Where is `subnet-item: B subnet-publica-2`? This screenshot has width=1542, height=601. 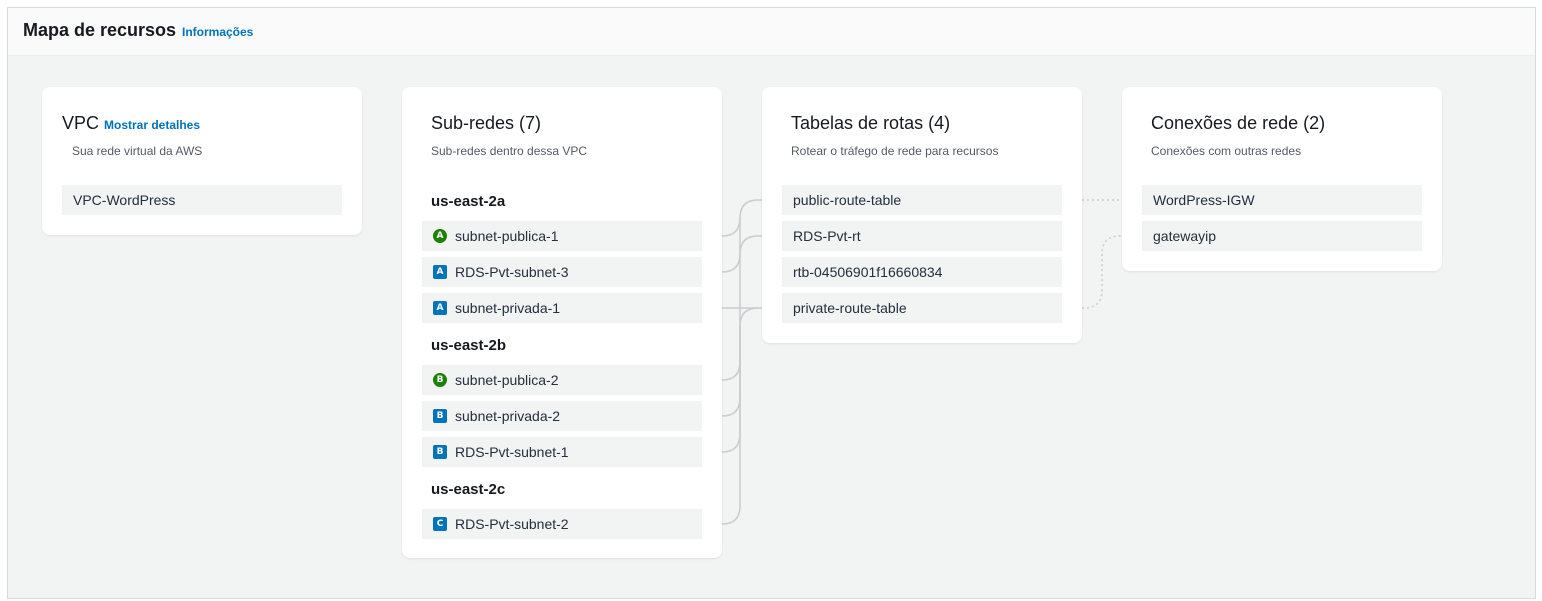
subnet-item: B subnet-publica-2 is located at coordinates (562, 380).